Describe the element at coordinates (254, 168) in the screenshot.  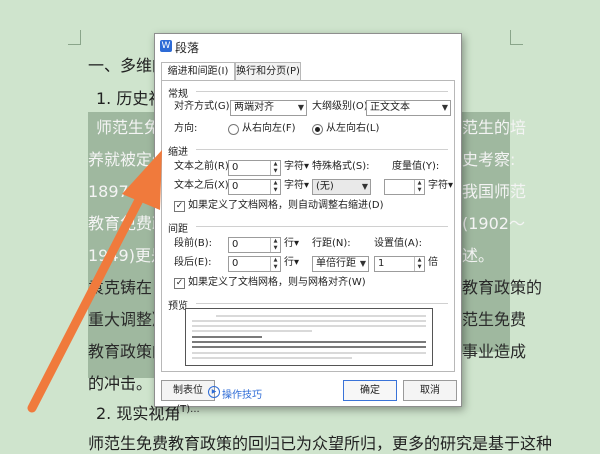
I see `indent-before-spinner: 0 ▲ ▼` at that location.